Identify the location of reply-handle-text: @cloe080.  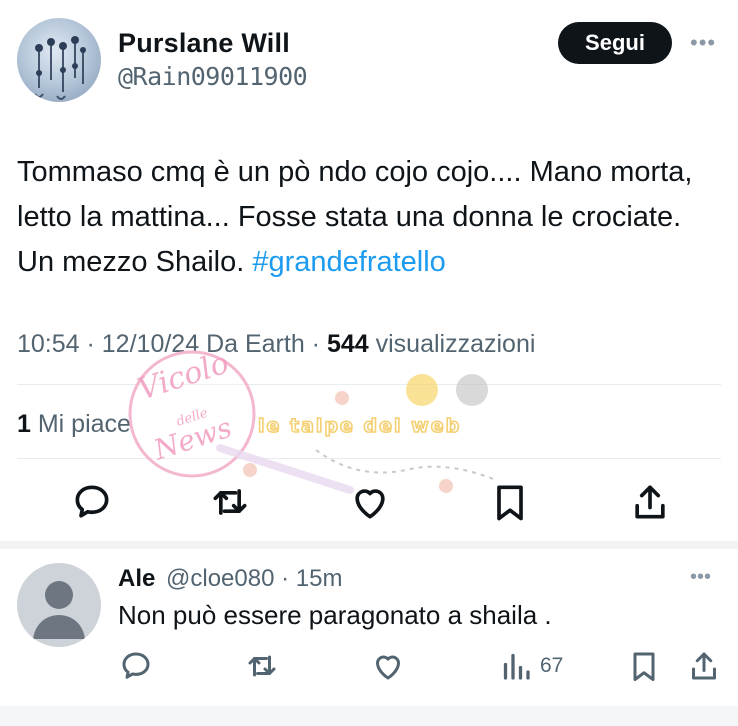
(220, 578).